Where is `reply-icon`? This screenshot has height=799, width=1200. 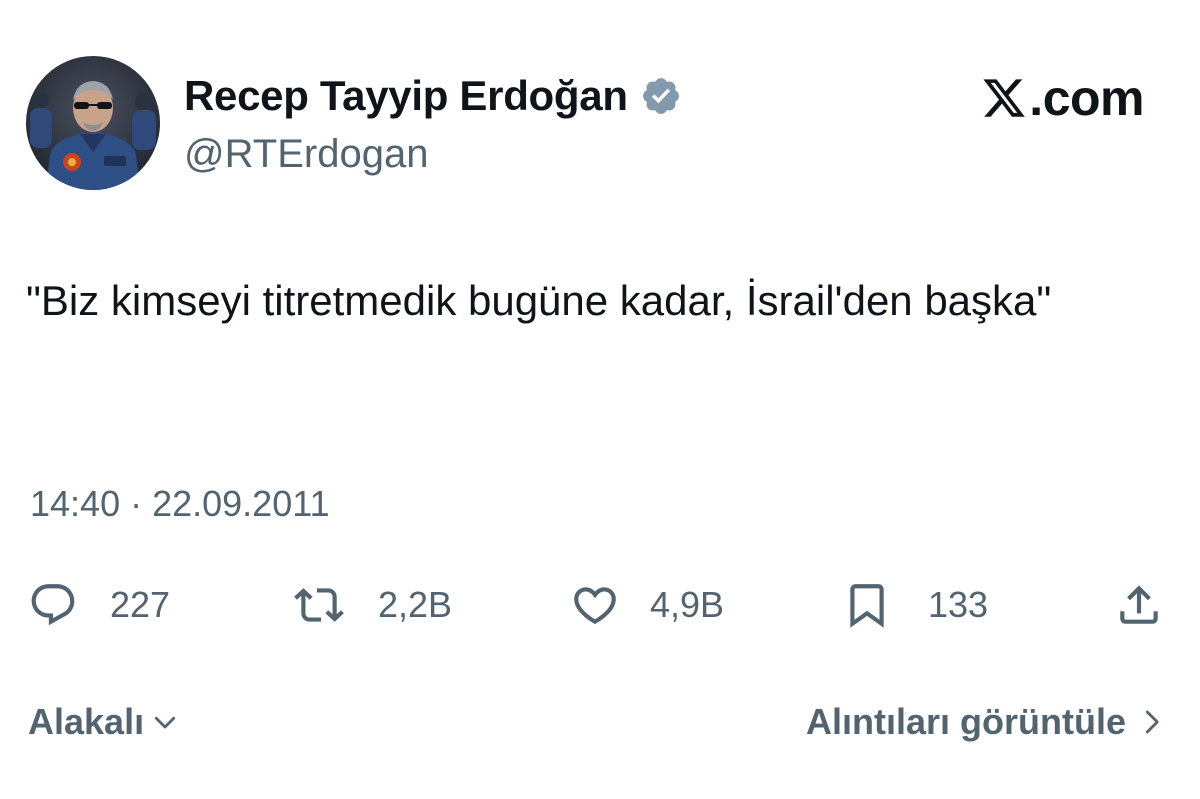
reply-icon is located at coordinates (53, 605).